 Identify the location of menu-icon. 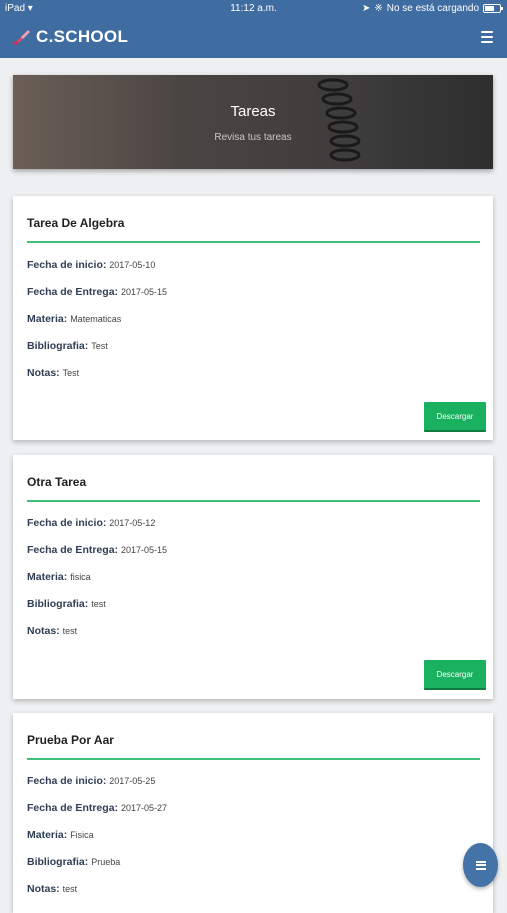
(480, 865).